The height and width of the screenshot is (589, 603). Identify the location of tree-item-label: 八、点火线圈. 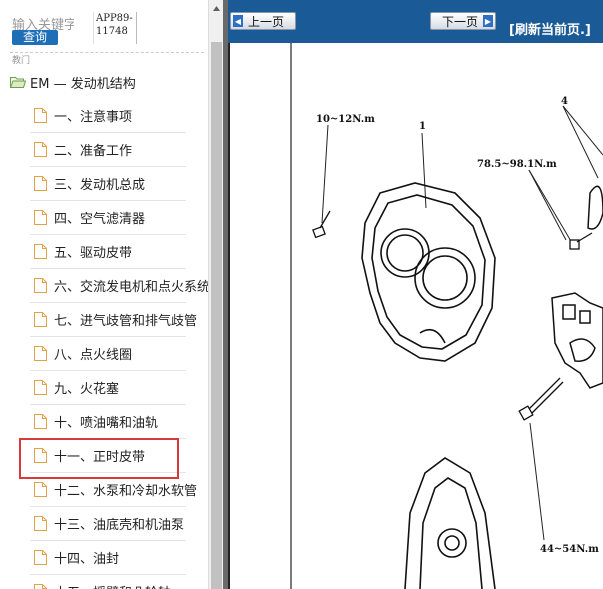
(93, 355).